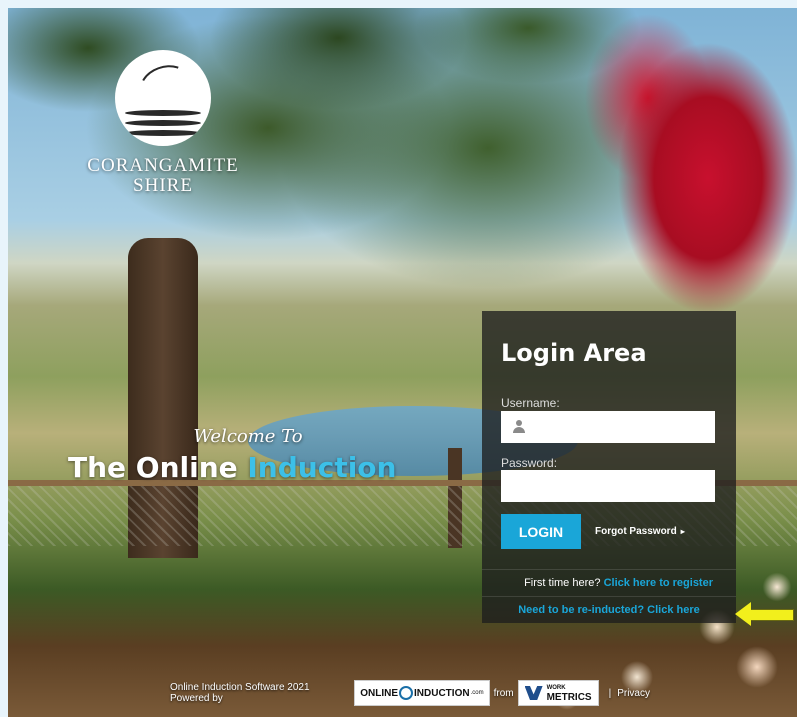 Image resolution: width=797 pixels, height=717 pixels. Describe the element at coordinates (682, 531) in the screenshot. I see `chevron-right-icon: ▸` at that location.